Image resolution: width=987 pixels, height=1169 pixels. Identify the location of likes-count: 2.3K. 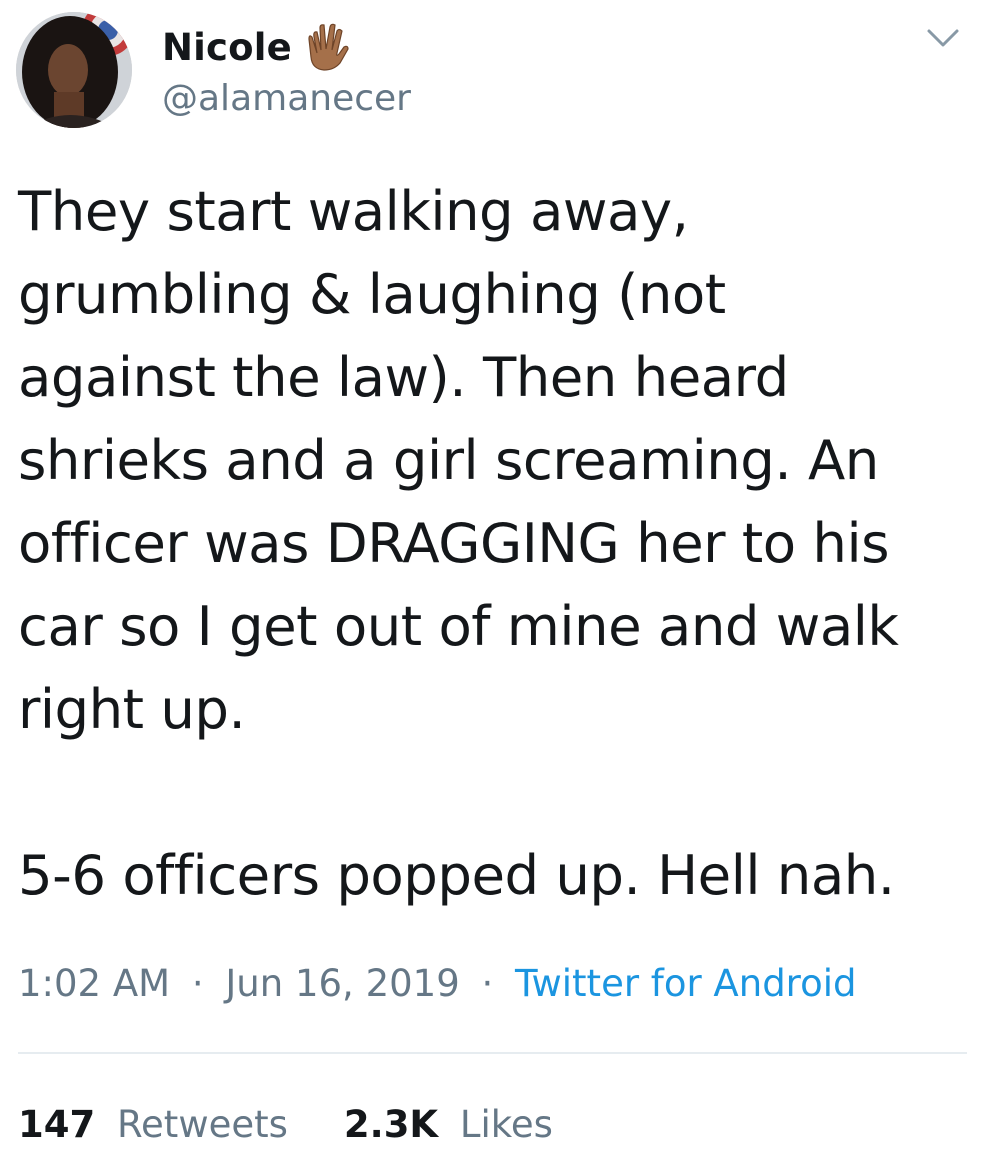
(391, 1124).